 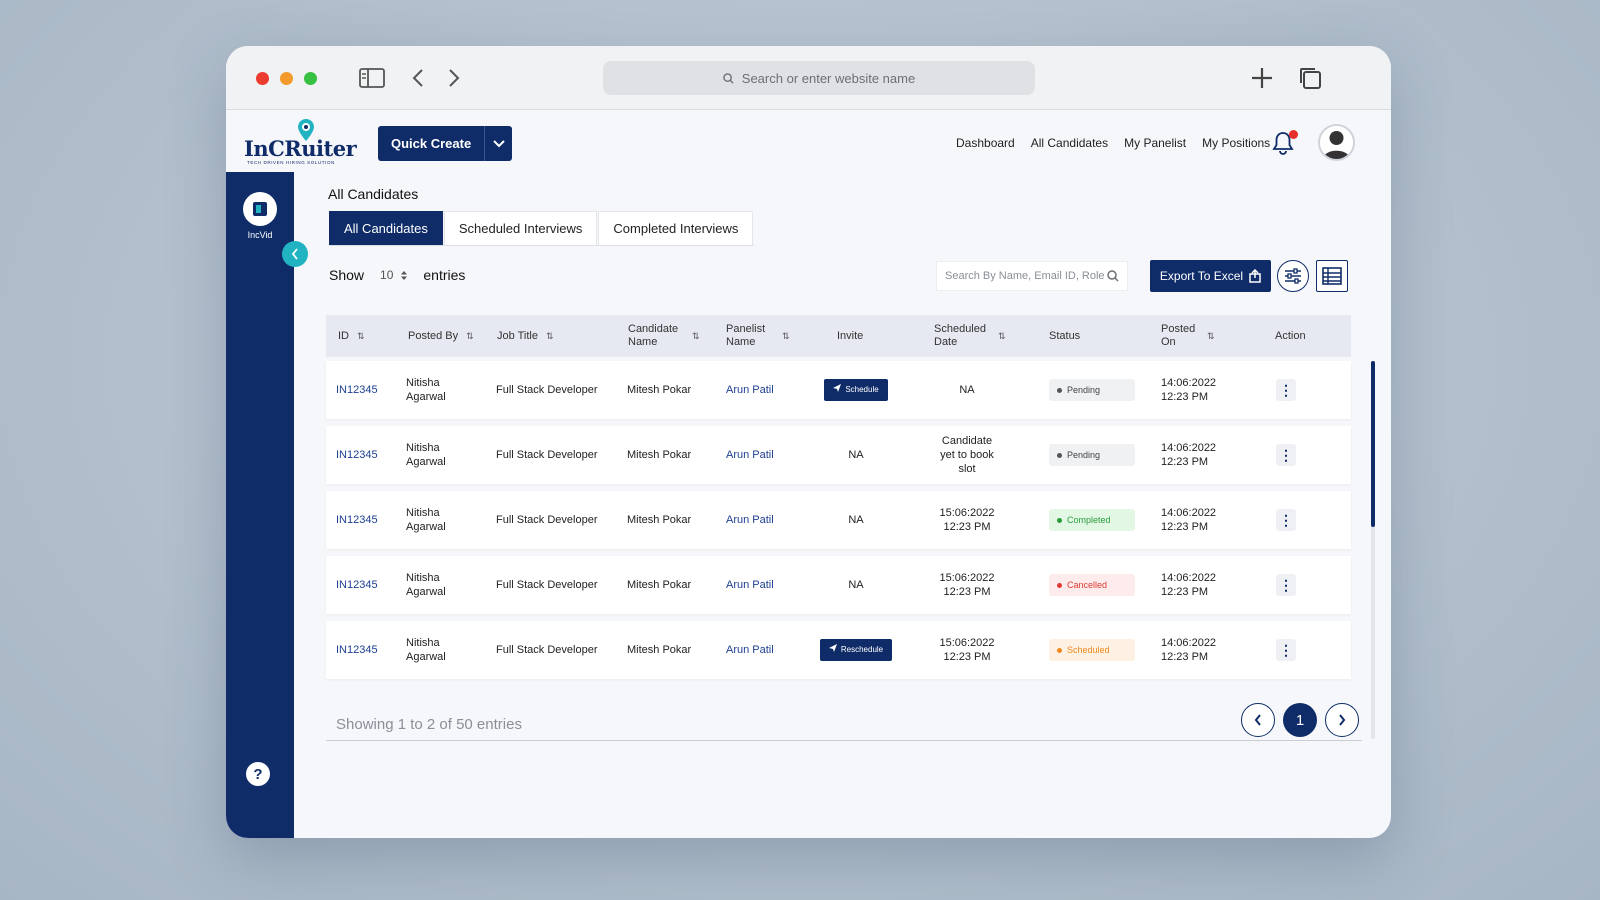 I want to click on incruiter-logo: InCRuiter TECH DRIVEN HIRING SOLUTION, so click(x=300, y=142).